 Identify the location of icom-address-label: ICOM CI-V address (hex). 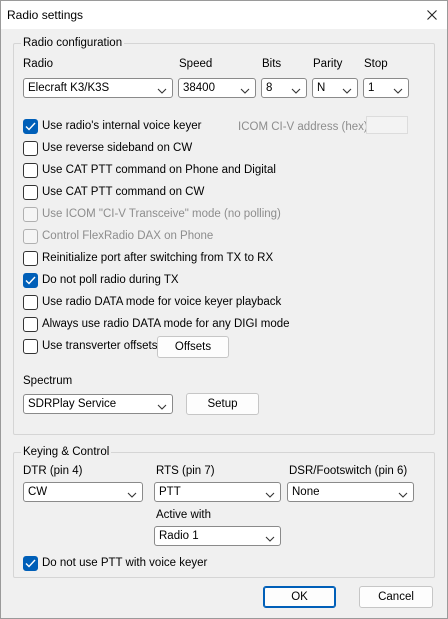
(303, 127).